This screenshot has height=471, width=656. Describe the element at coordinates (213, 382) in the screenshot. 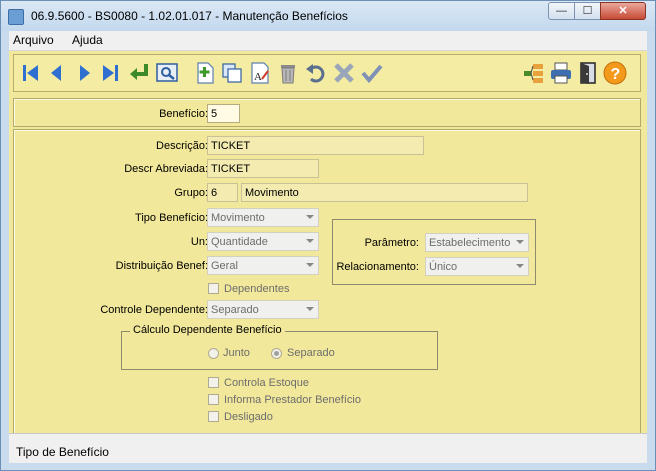

I see `controla-estoque-checkbox` at that location.